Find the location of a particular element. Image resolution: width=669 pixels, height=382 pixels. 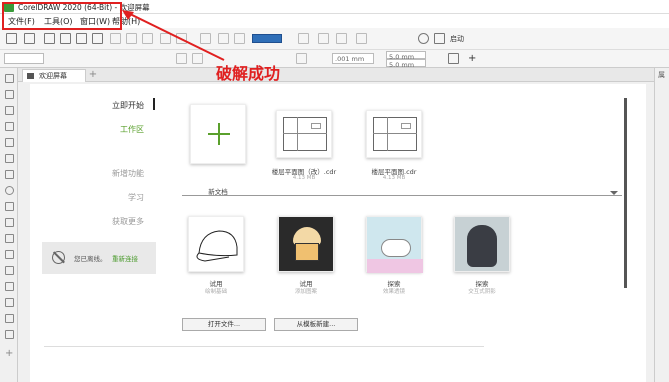

tile-sub: 绘制基础 is located at coordinates (215, 292).